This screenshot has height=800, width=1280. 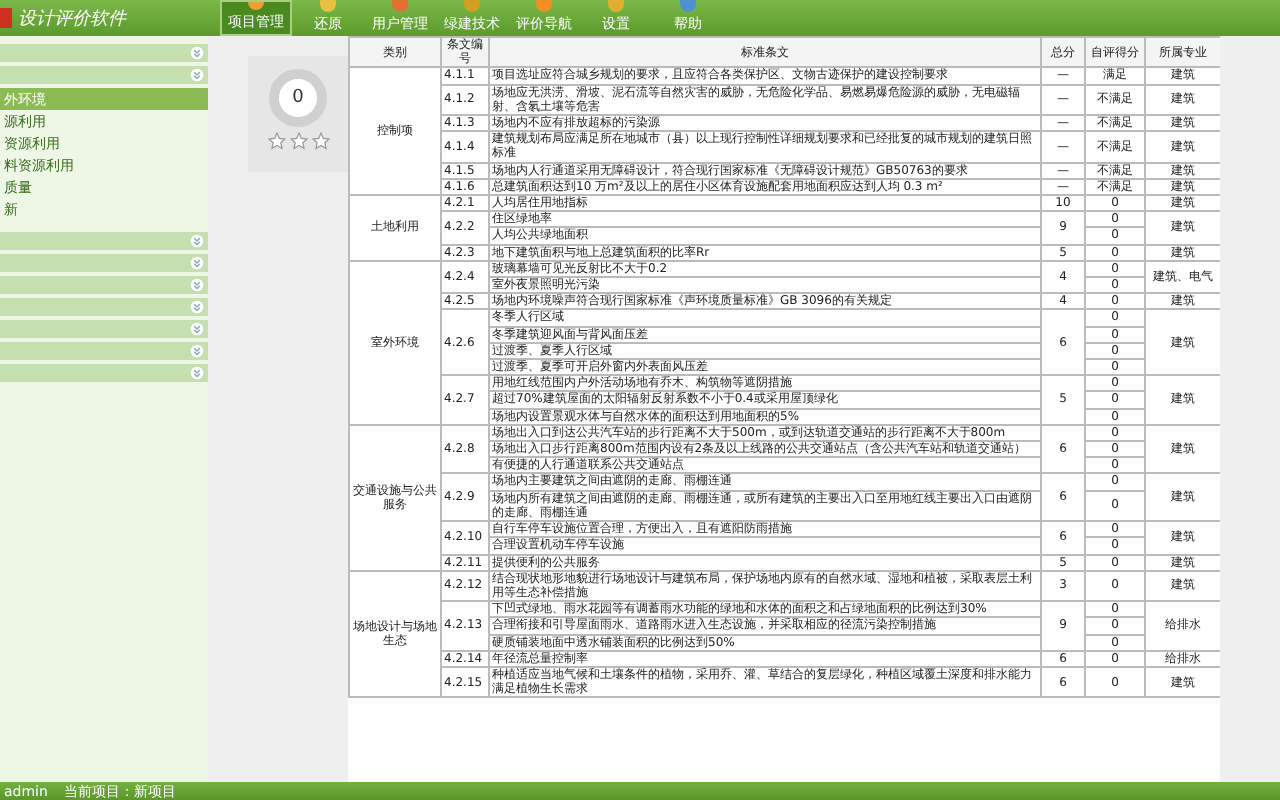 I want to click on score-value: 0, so click(x=298, y=98).